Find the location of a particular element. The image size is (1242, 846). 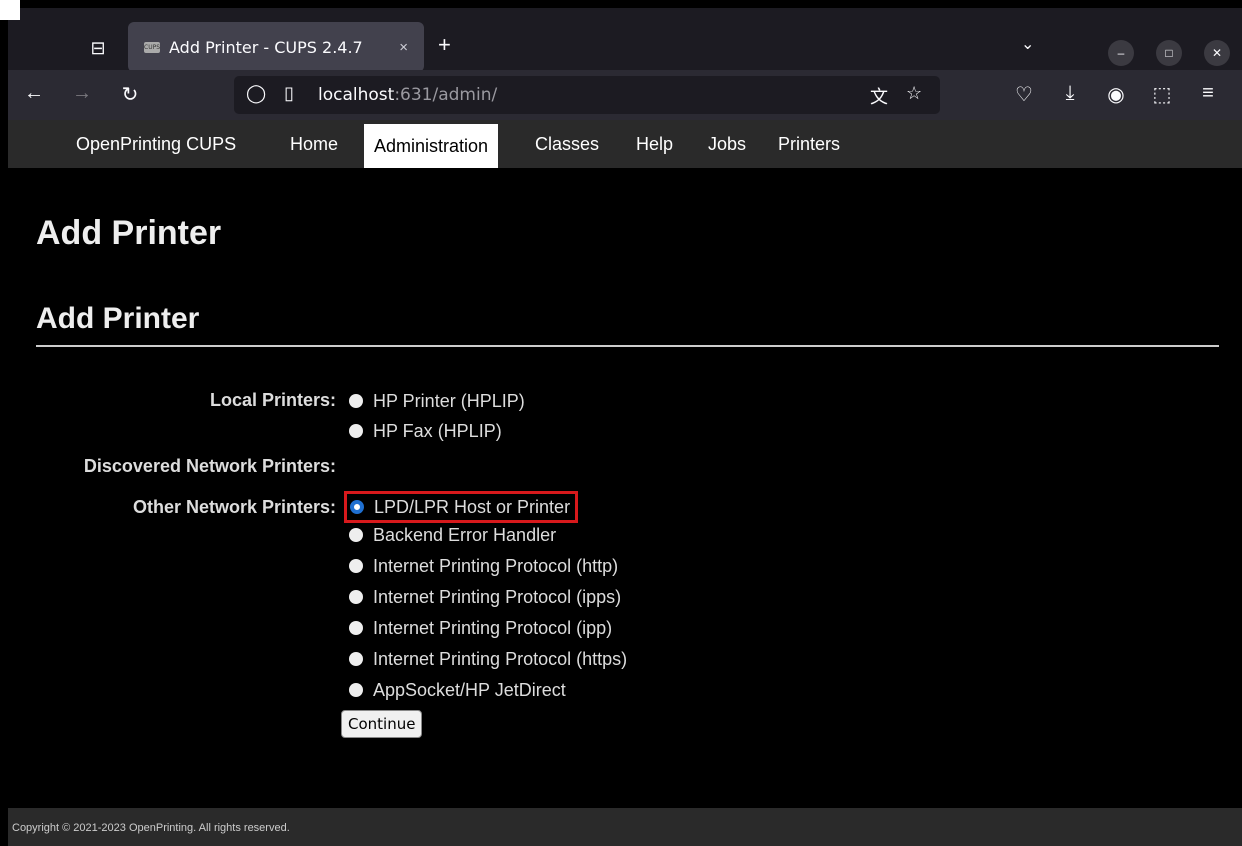

maximize-icon: □ is located at coordinates (1169, 53).